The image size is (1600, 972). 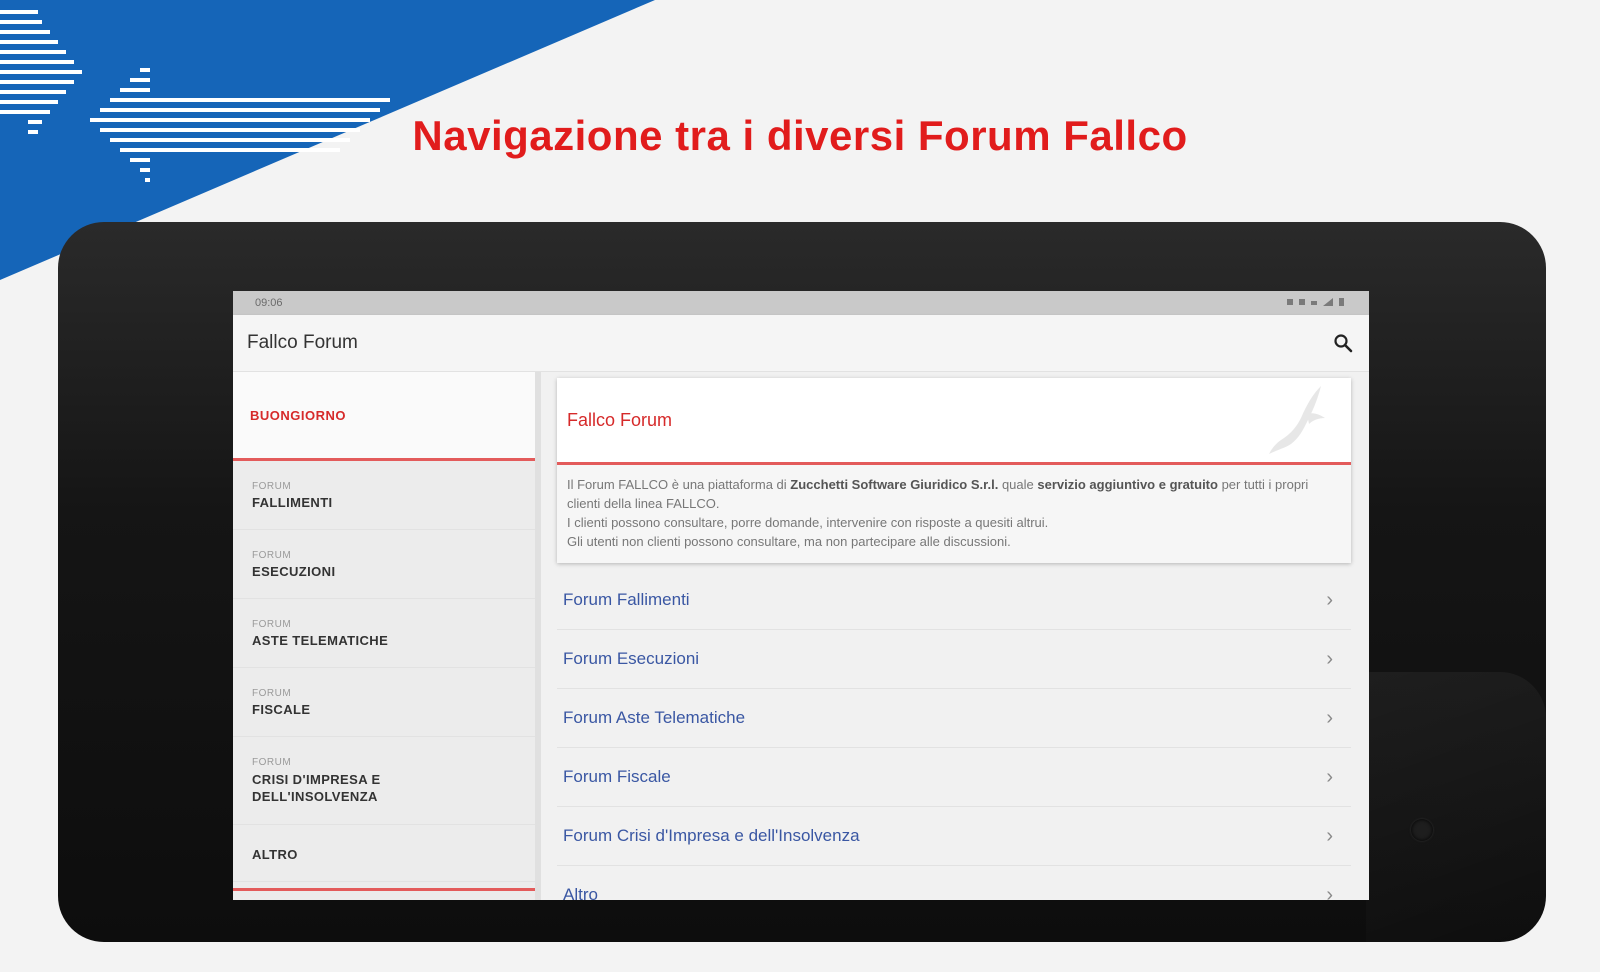 What do you see at coordinates (275, 854) in the screenshot?
I see `sidebar-item-label: ALTRO` at bounding box center [275, 854].